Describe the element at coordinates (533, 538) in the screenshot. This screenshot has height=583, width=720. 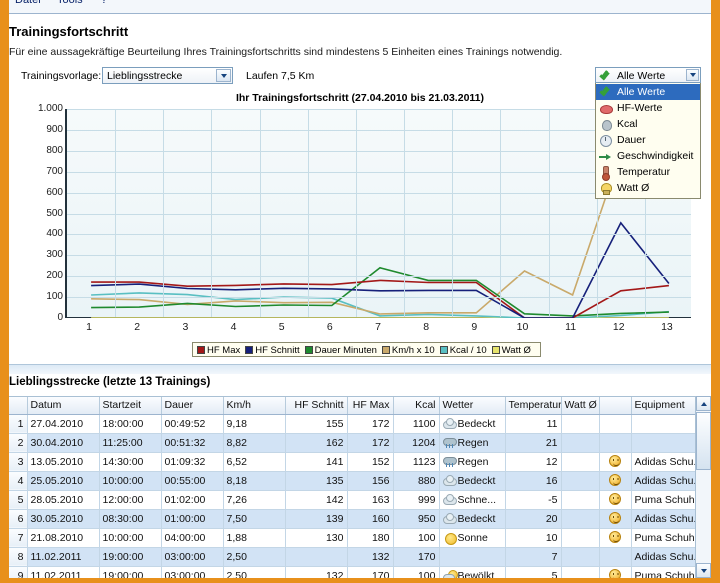
I see `cell-temperatur: 10` at that location.